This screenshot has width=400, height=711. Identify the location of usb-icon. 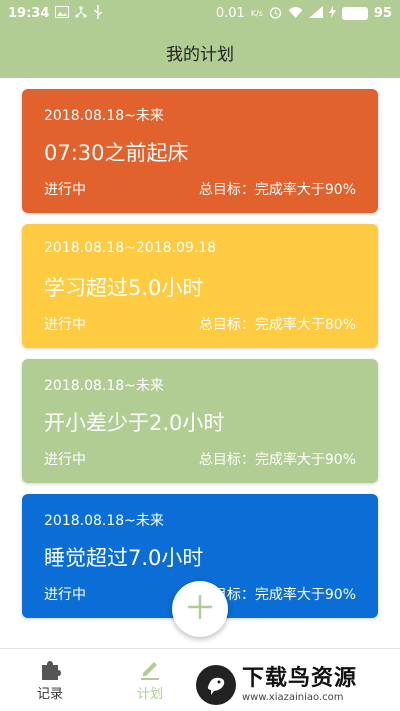
(98, 13).